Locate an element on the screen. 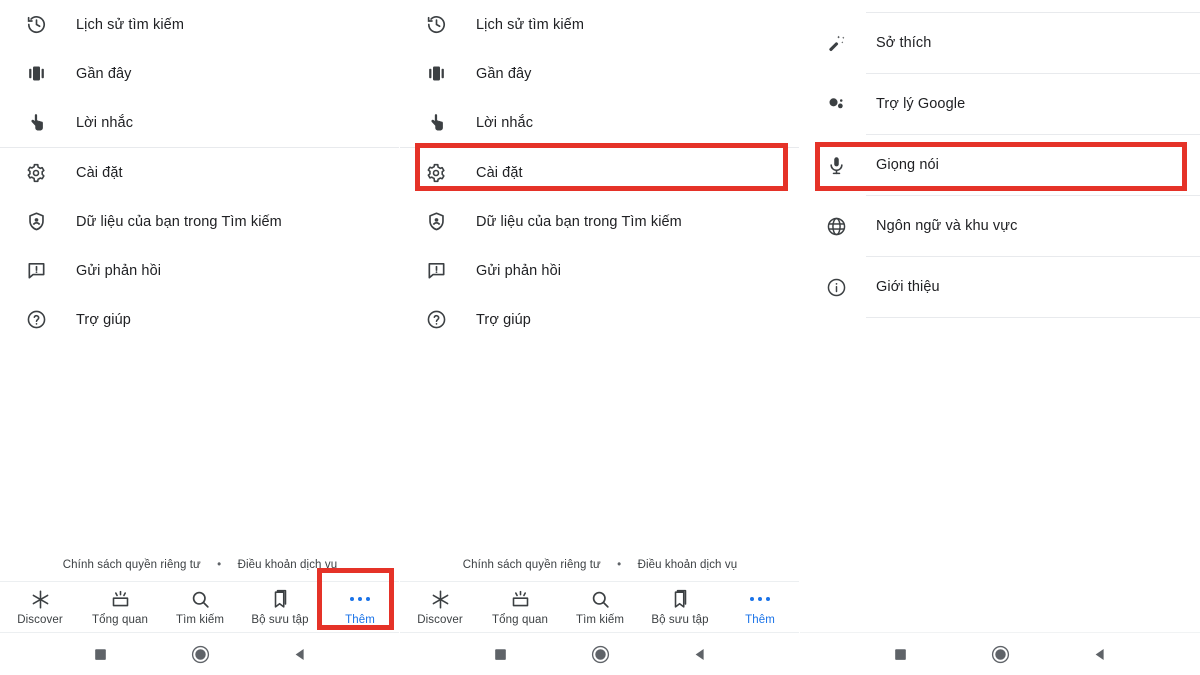 This screenshot has height=675, width=1200. info-circle-icon is located at coordinates (836, 287).